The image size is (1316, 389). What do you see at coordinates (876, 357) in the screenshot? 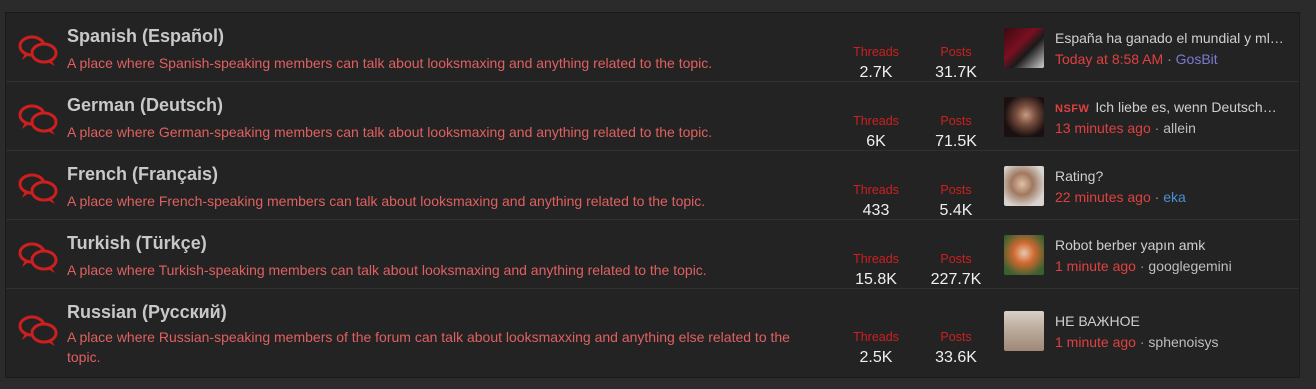
I see `threads-count: 2.5K` at bounding box center [876, 357].